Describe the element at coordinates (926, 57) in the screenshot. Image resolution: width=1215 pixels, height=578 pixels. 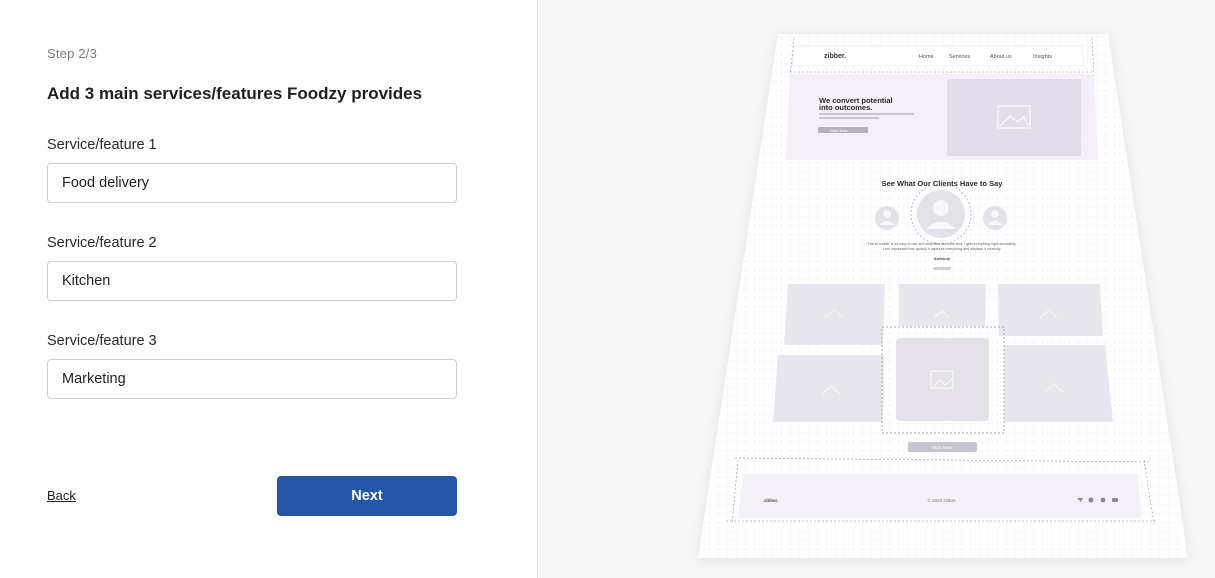
I see `preview-nav-home: Home` at that location.